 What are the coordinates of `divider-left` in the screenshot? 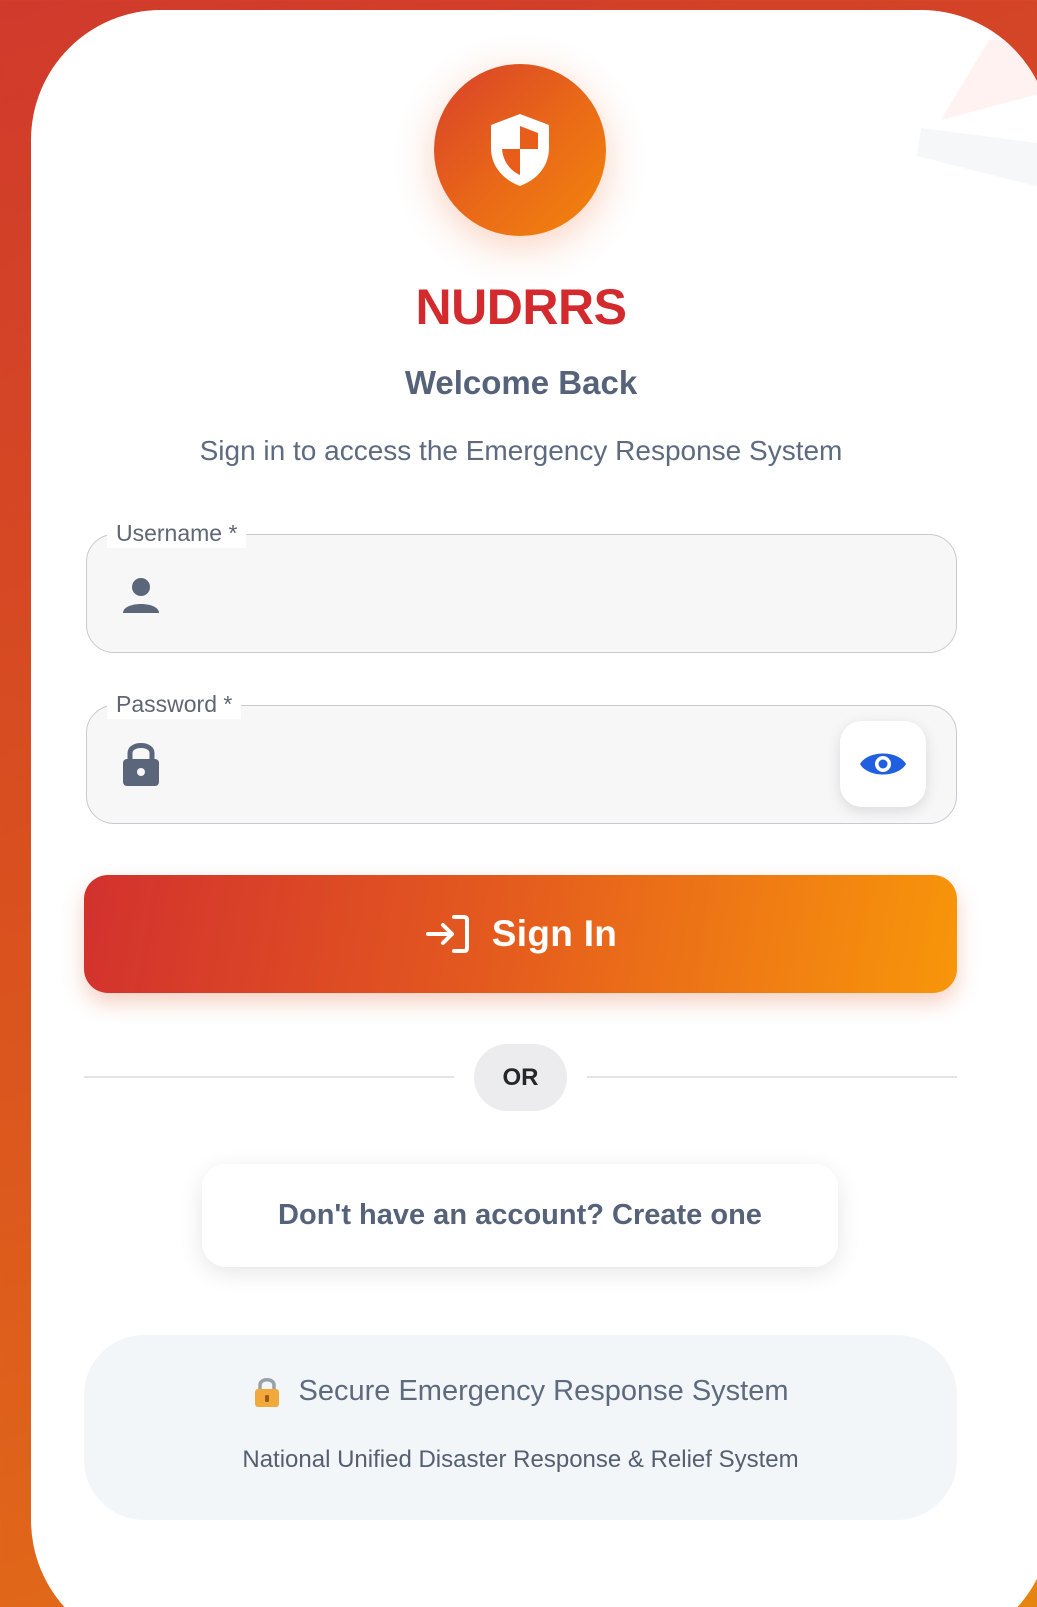 It's located at (269, 1077).